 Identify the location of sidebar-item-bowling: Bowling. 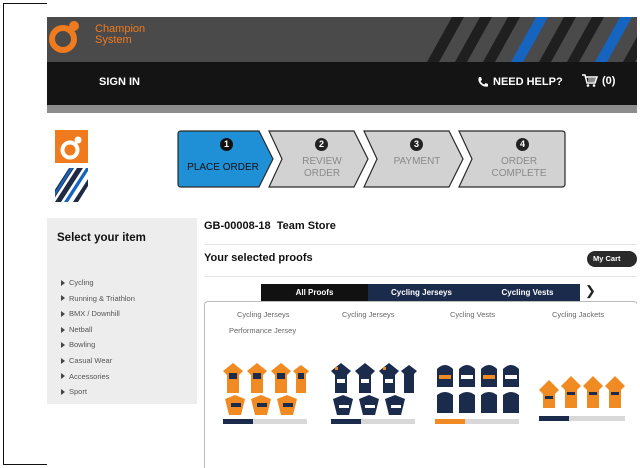
(98, 345).